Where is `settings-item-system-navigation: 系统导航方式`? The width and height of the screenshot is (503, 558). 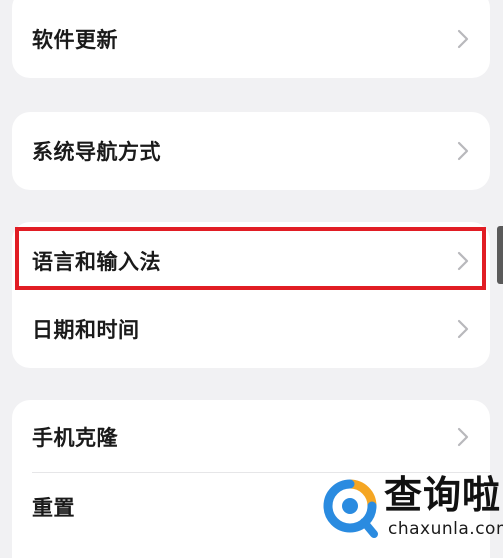
settings-item-system-navigation: 系统导航方式 is located at coordinates (251, 151).